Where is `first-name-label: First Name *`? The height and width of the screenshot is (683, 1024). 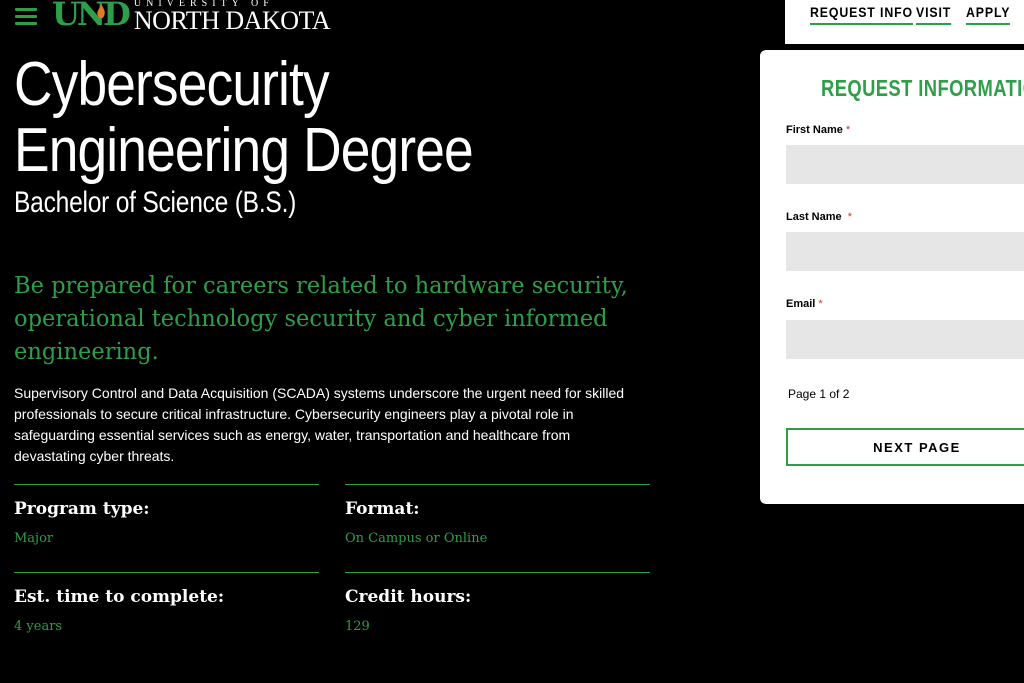
first-name-label: First Name * is located at coordinates (818, 130).